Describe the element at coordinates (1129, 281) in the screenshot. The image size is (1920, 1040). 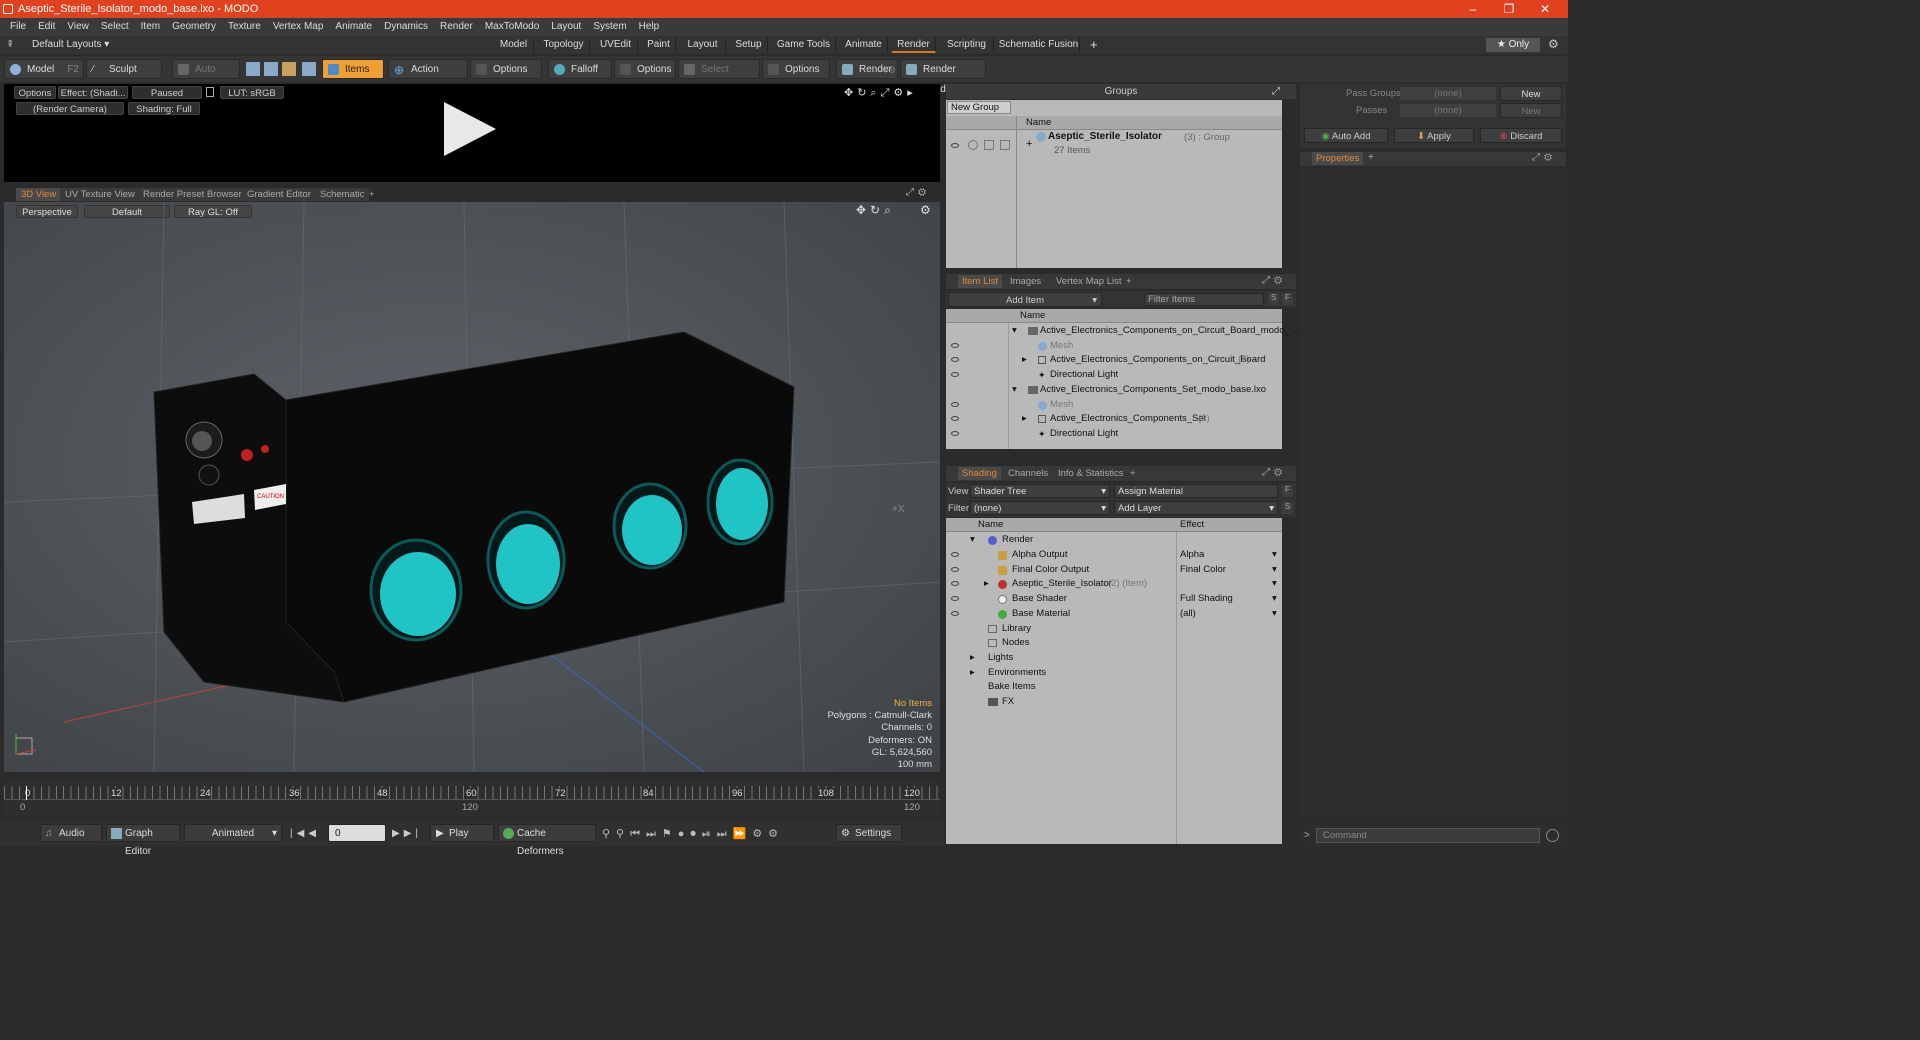
I see `add-item-list-tab-button: +` at that location.